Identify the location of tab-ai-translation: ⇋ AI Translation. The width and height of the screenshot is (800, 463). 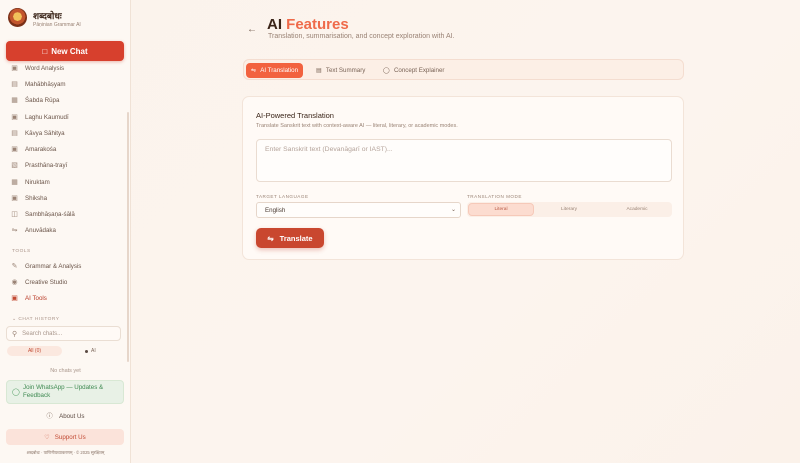
(275, 70).